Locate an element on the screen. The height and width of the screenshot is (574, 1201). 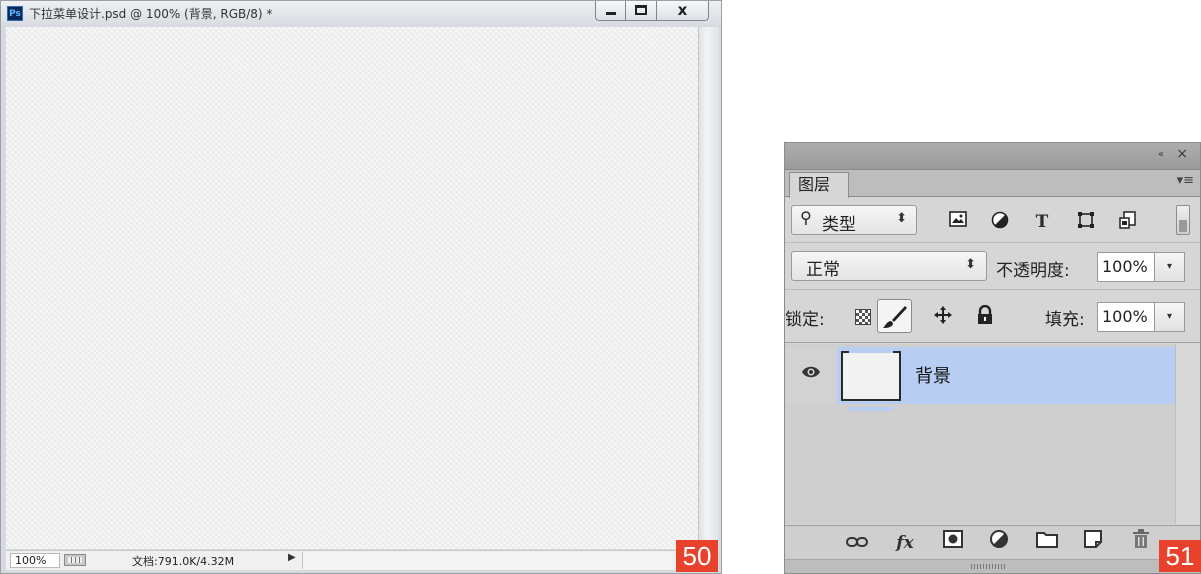
layer-name: 背景 is located at coordinates (933, 375).